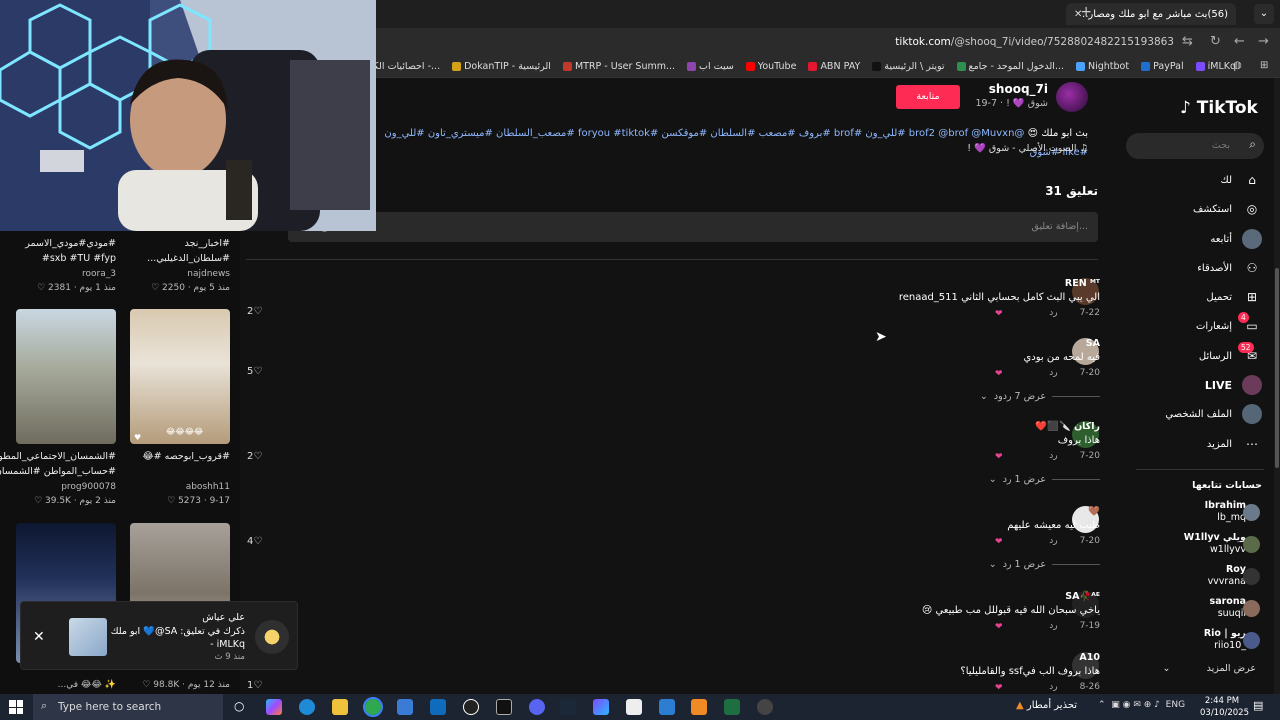 This screenshot has height=720, width=1280. Describe the element at coordinates (1046, 705) in the screenshot. I see `weather-widget: ▲ تحذير أمطار` at that location.